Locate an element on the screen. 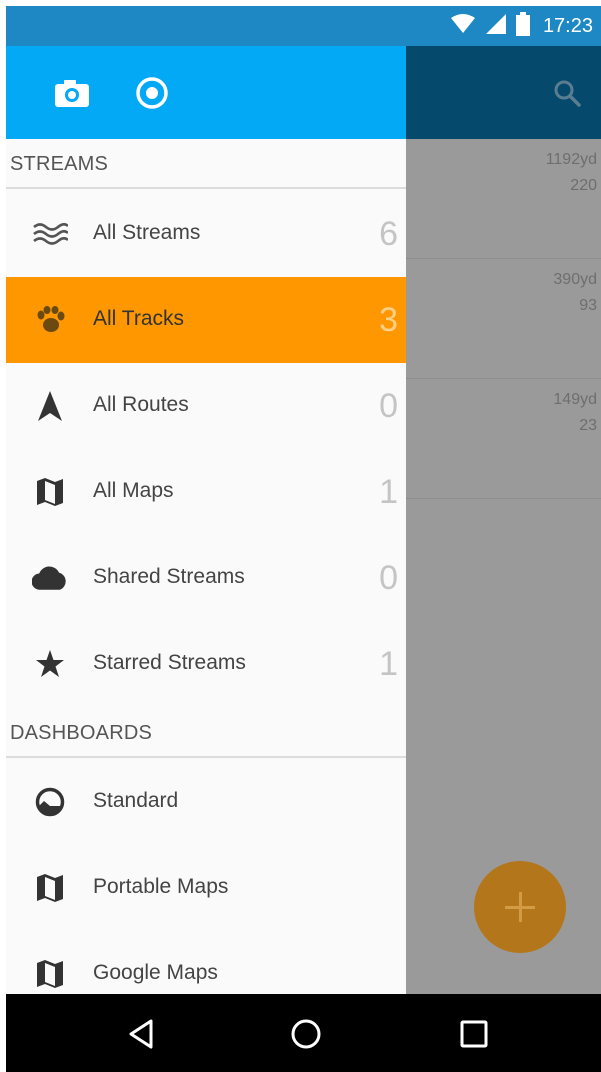  drawer-item-standard: Standard is located at coordinates (206, 802).